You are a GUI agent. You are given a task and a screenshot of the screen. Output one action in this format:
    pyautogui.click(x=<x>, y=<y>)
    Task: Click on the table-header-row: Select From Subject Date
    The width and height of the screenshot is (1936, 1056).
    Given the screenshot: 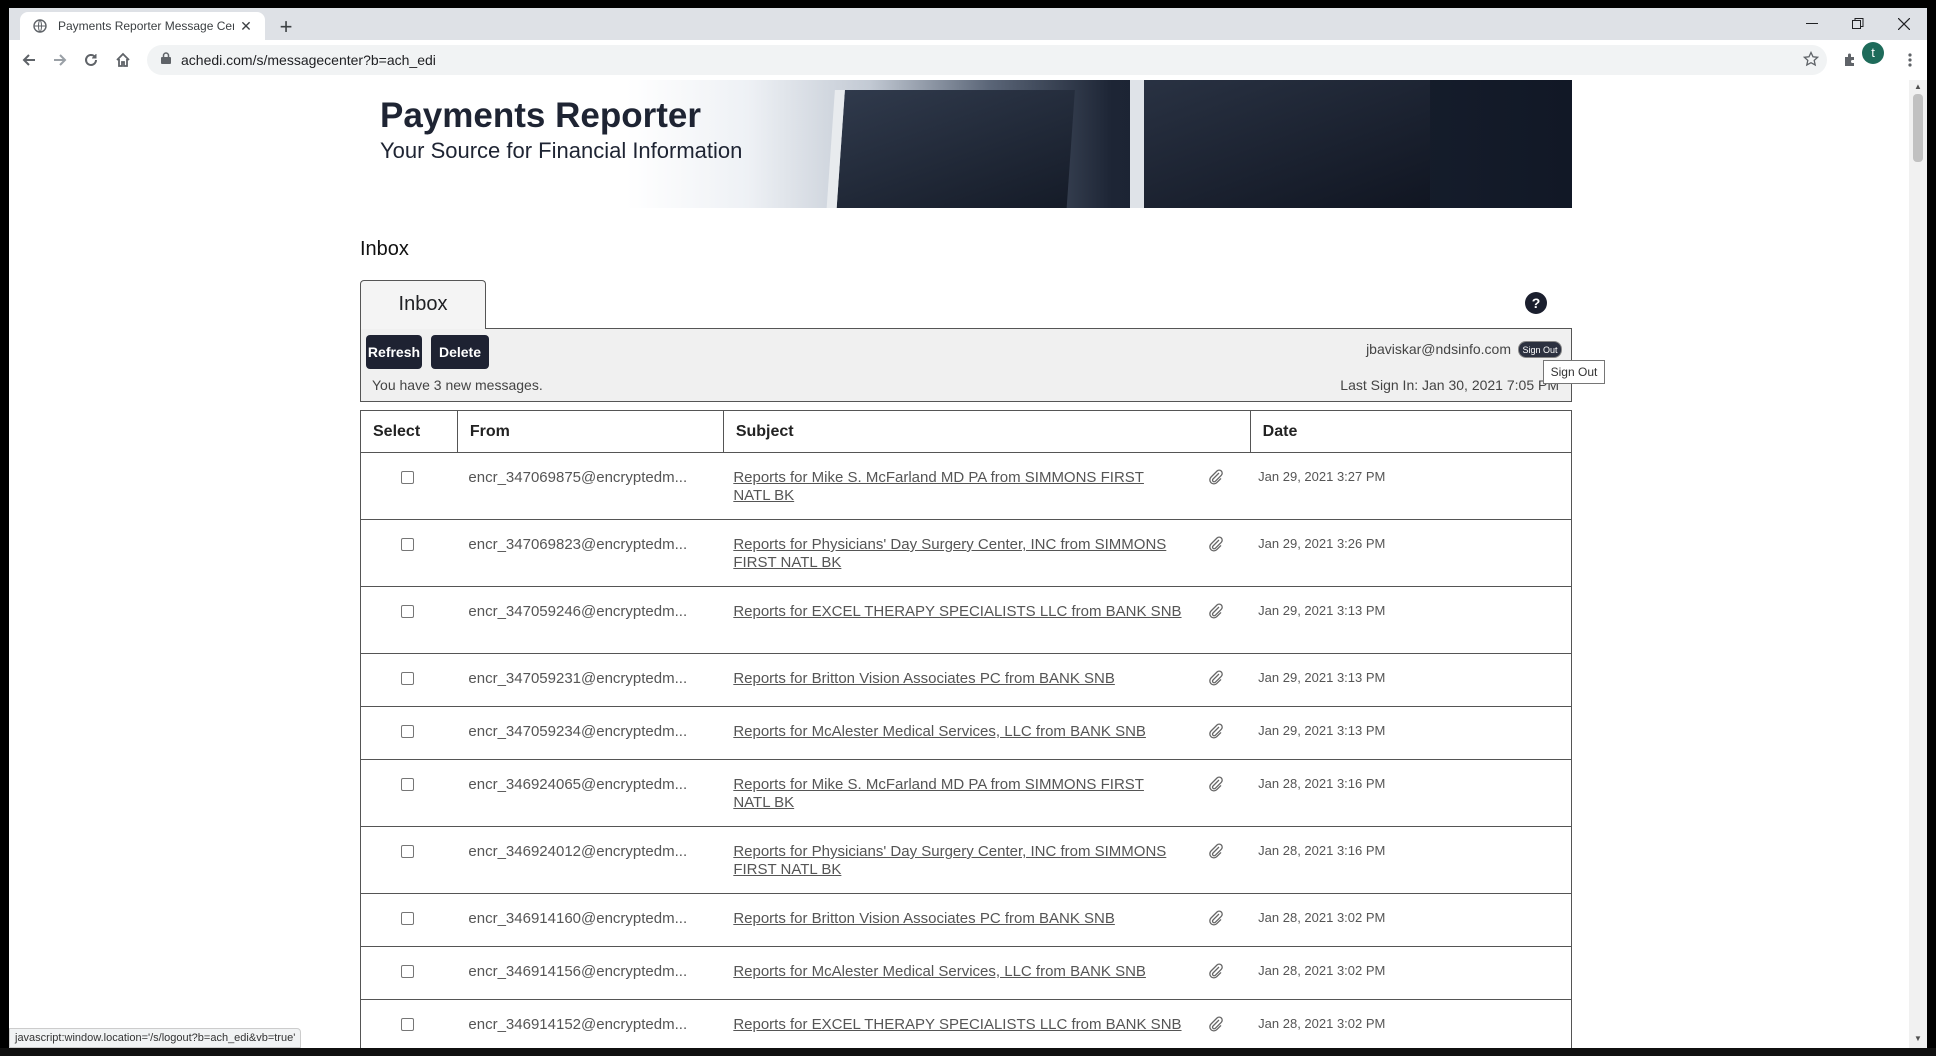 What is the action you would take?
    pyautogui.click(x=966, y=431)
    